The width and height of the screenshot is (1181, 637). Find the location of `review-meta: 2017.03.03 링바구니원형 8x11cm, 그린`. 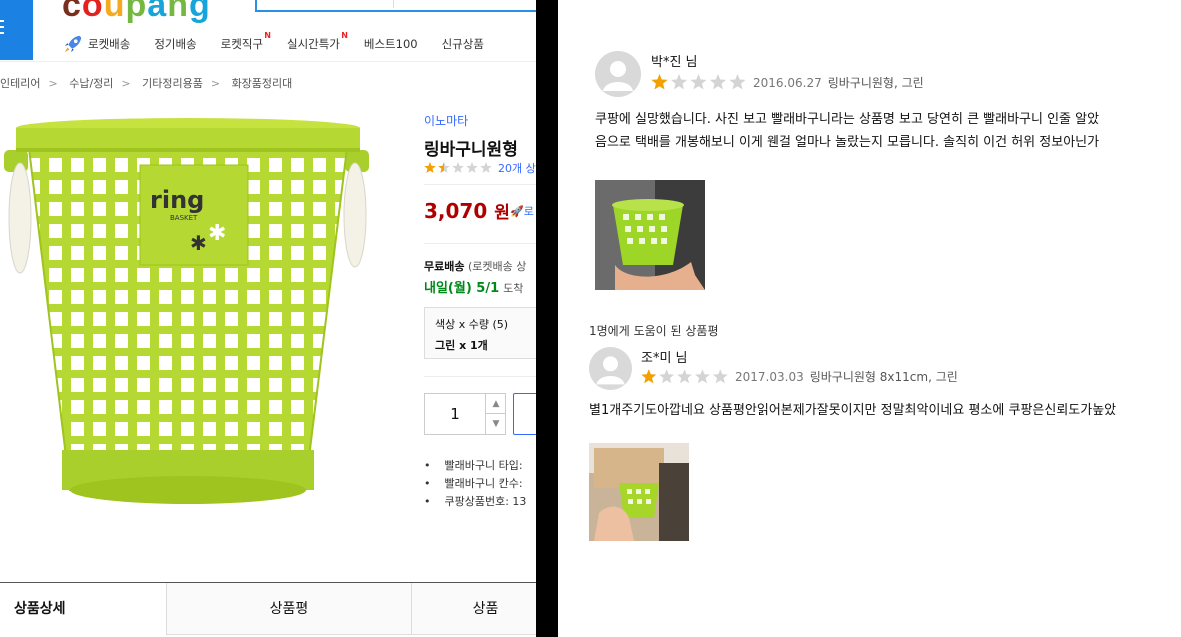

review-meta: 2017.03.03 링바구니원형 8x11cm, 그린 is located at coordinates (799, 376).